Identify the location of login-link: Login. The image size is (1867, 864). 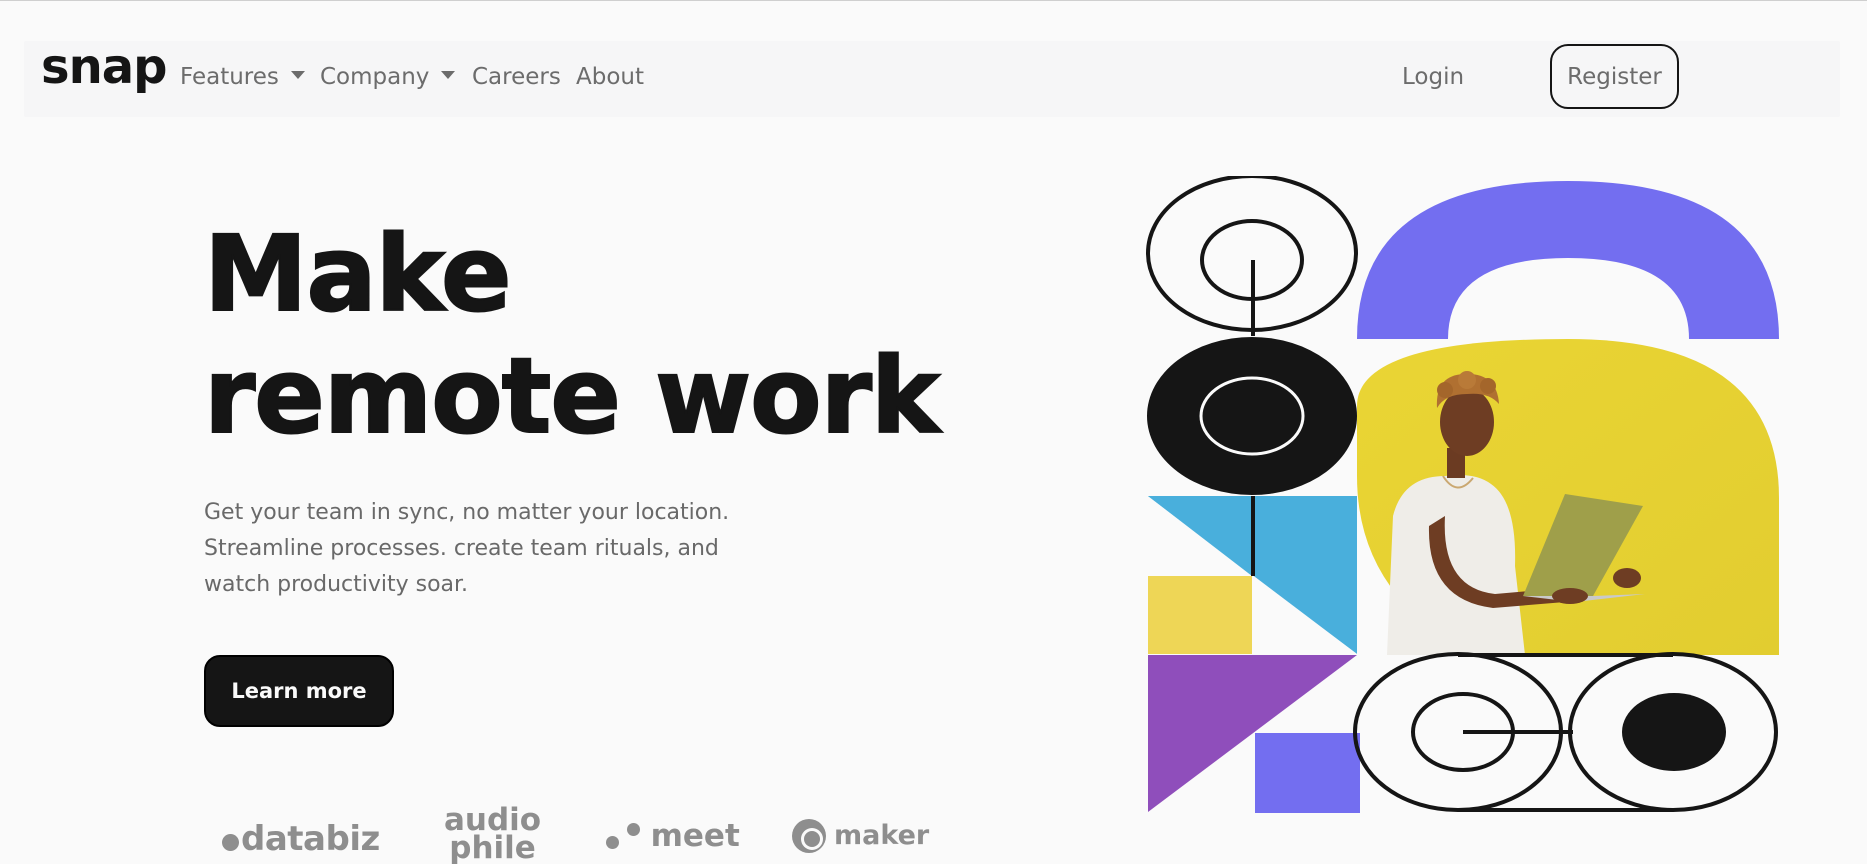
(1433, 77).